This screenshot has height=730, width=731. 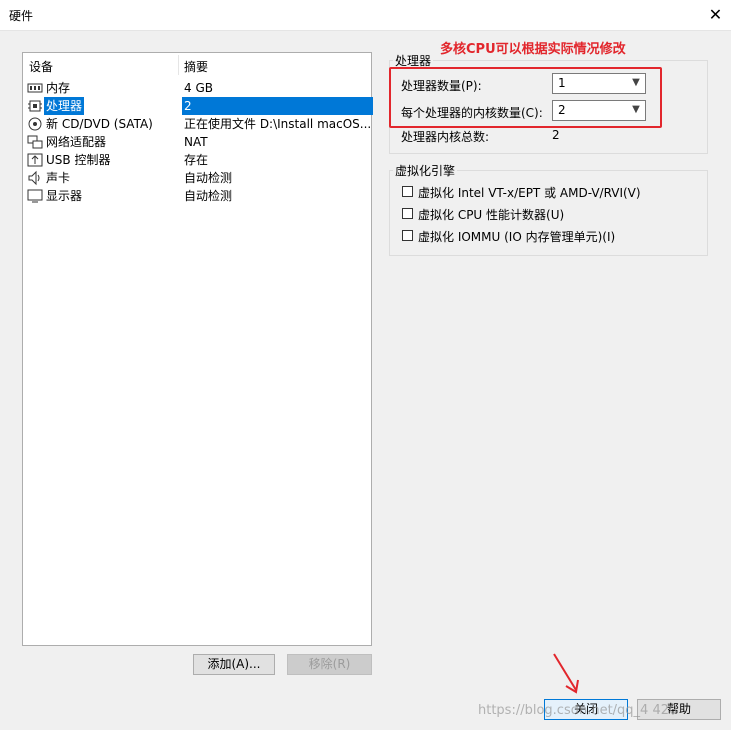 I want to click on cd-dvd-icon, so click(x=35, y=124).